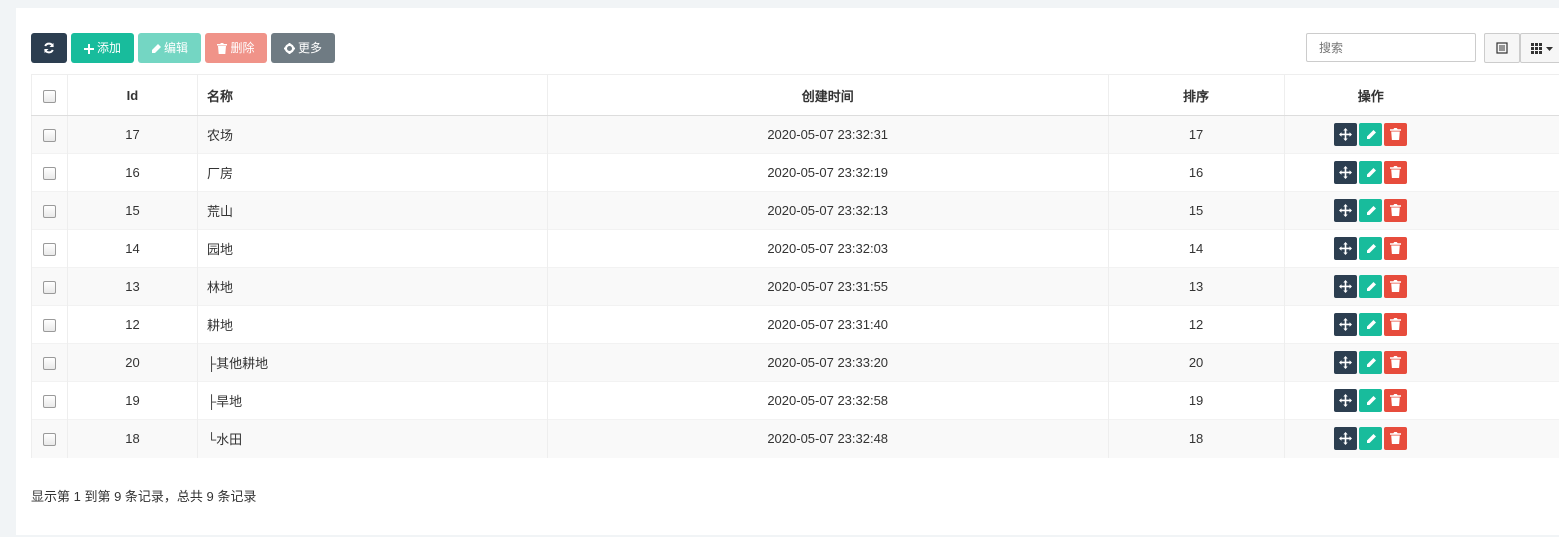 Image resolution: width=1559 pixels, height=537 pixels. What do you see at coordinates (1421, 95) in the screenshot?
I see `column-header-actions: 操作` at bounding box center [1421, 95].